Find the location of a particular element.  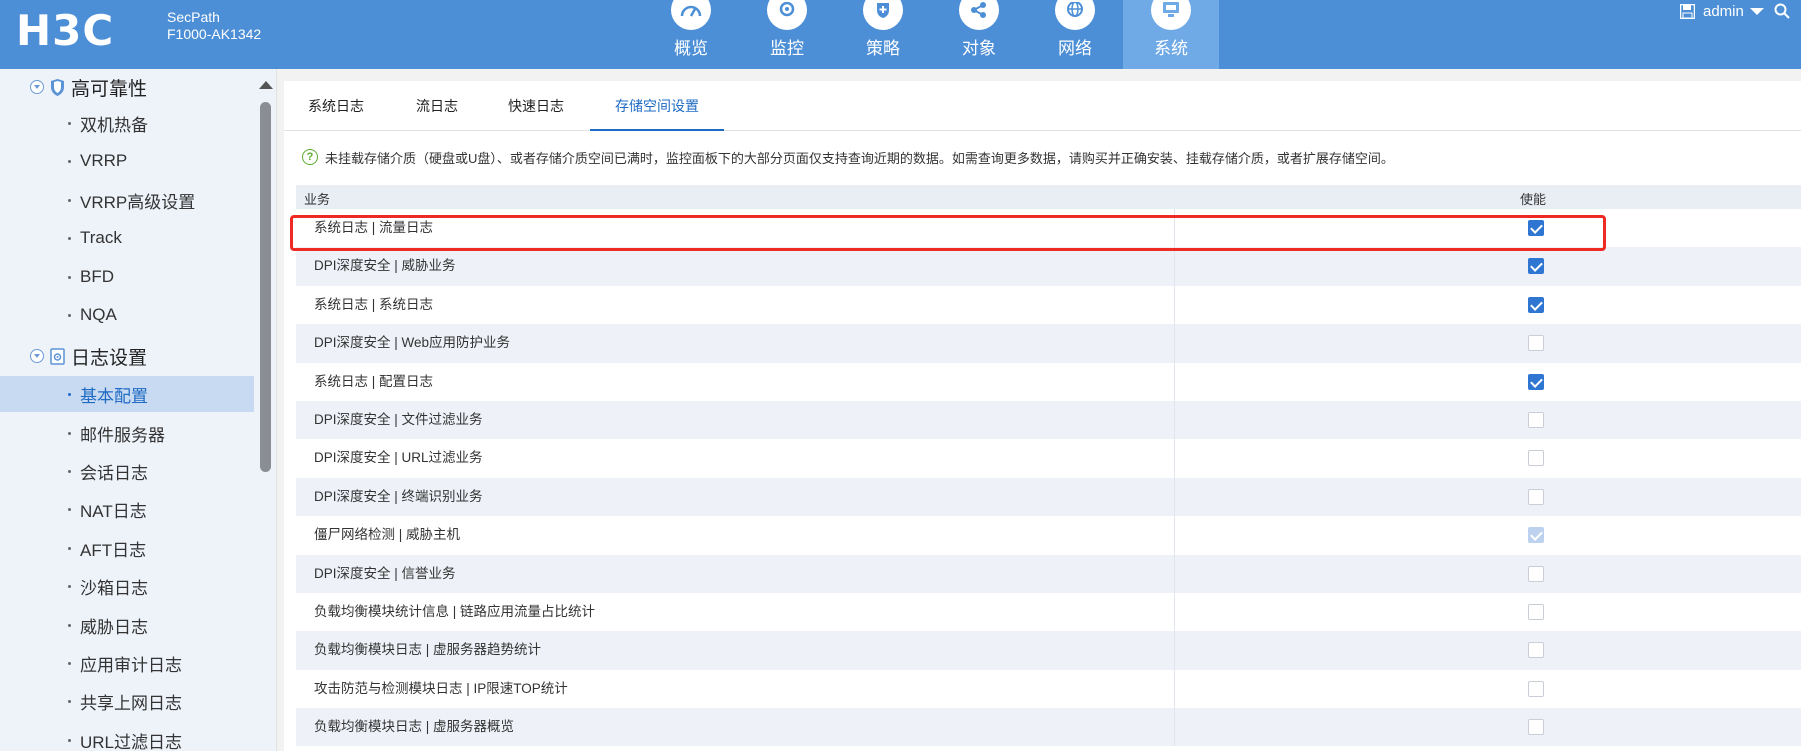

user-menu: admin is located at coordinates (1735, 11).